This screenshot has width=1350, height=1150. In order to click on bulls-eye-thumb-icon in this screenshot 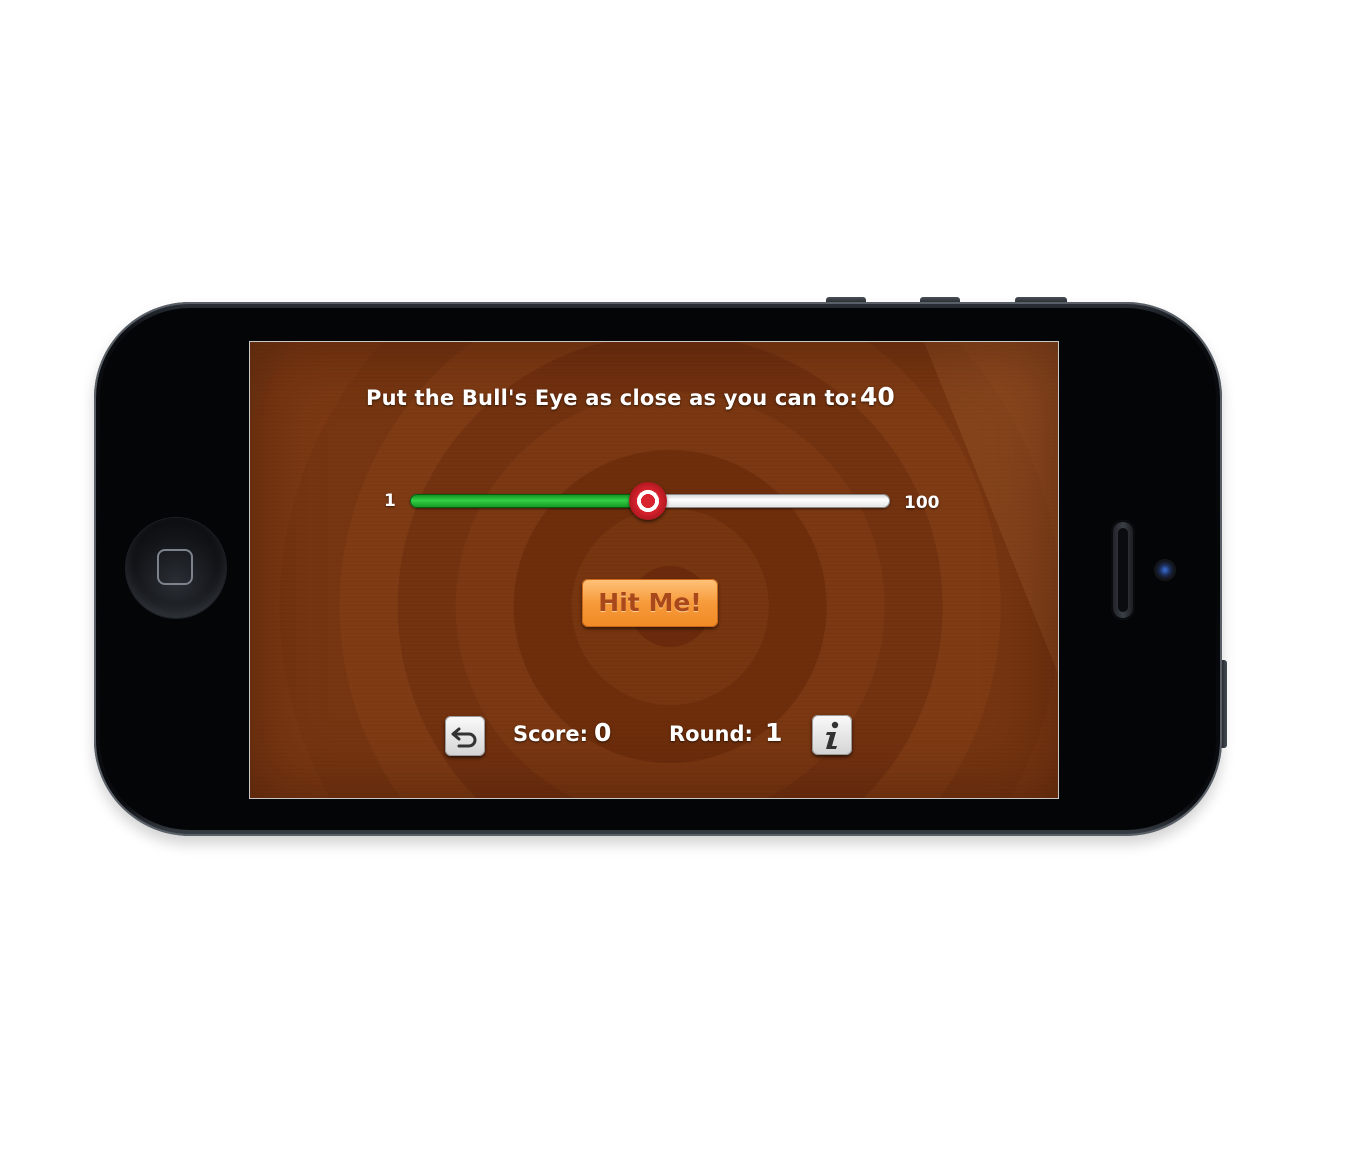, I will do `click(647, 501)`.